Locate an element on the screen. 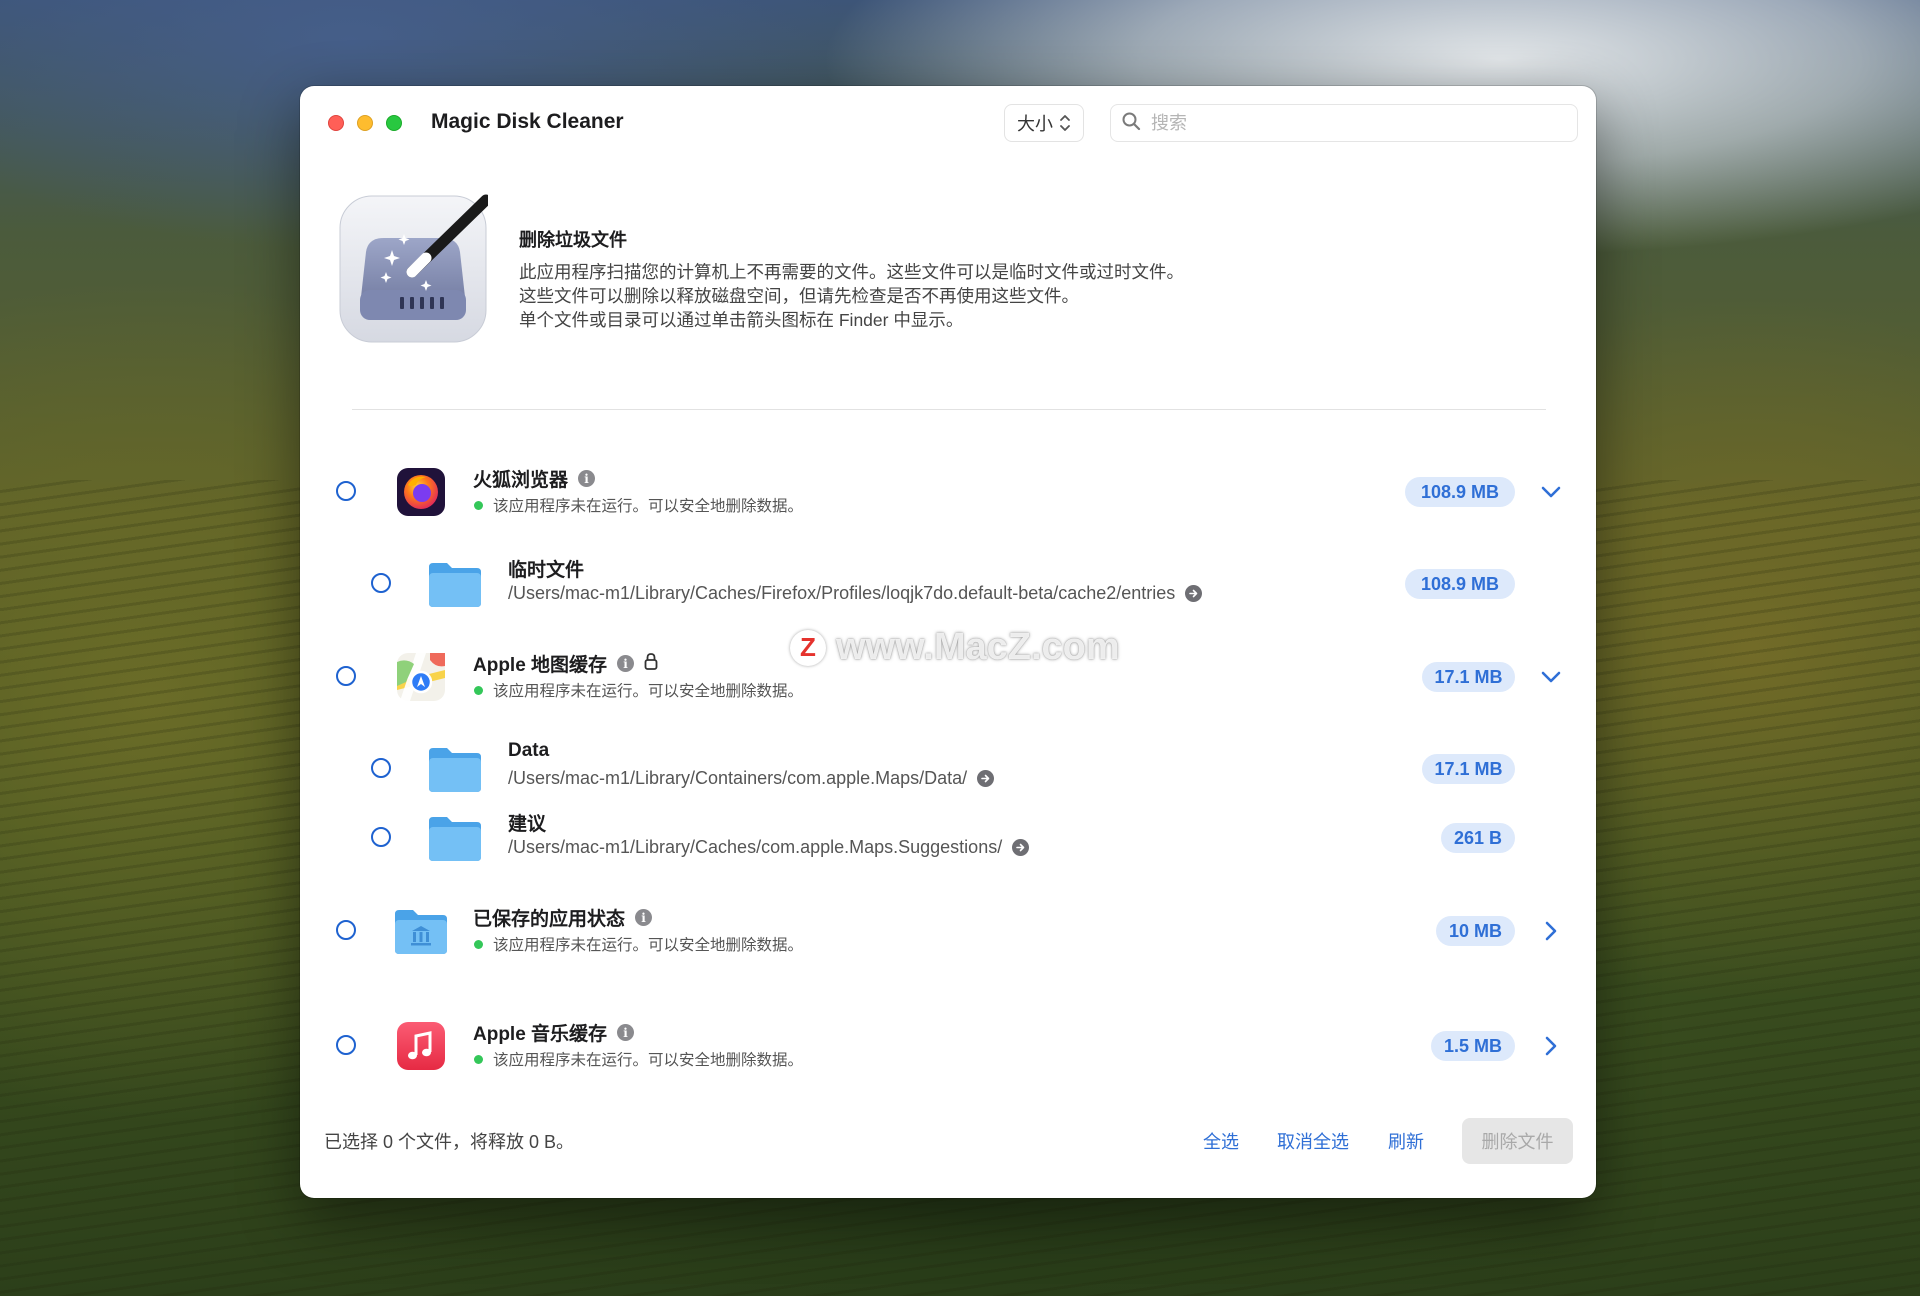 The image size is (1920, 1296). delete-files-button: 删除文件 is located at coordinates (1517, 1141).